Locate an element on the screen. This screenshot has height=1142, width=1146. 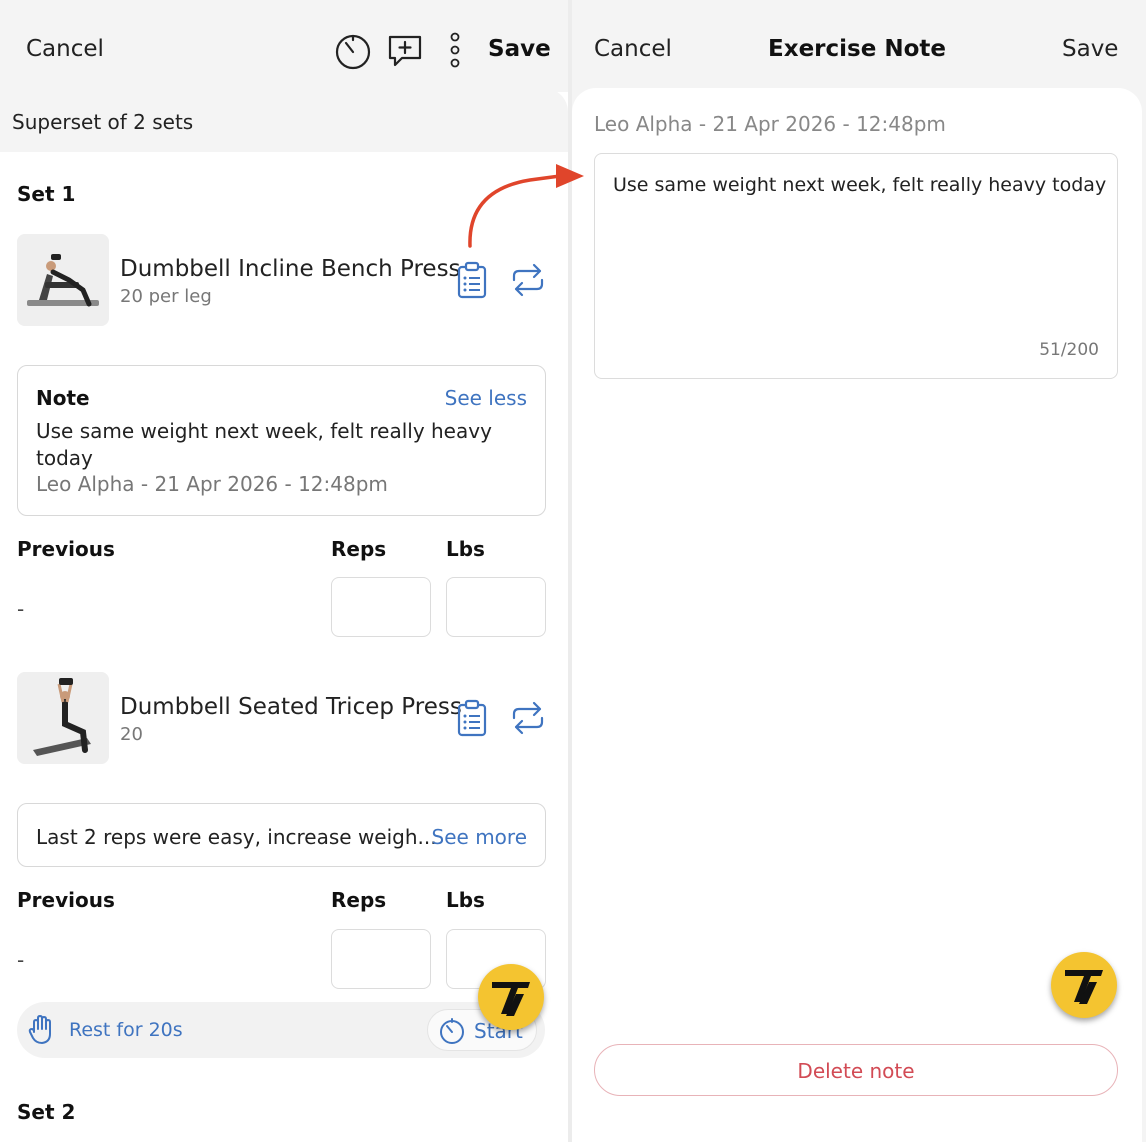
char-counter: 51/200 is located at coordinates (1069, 350).